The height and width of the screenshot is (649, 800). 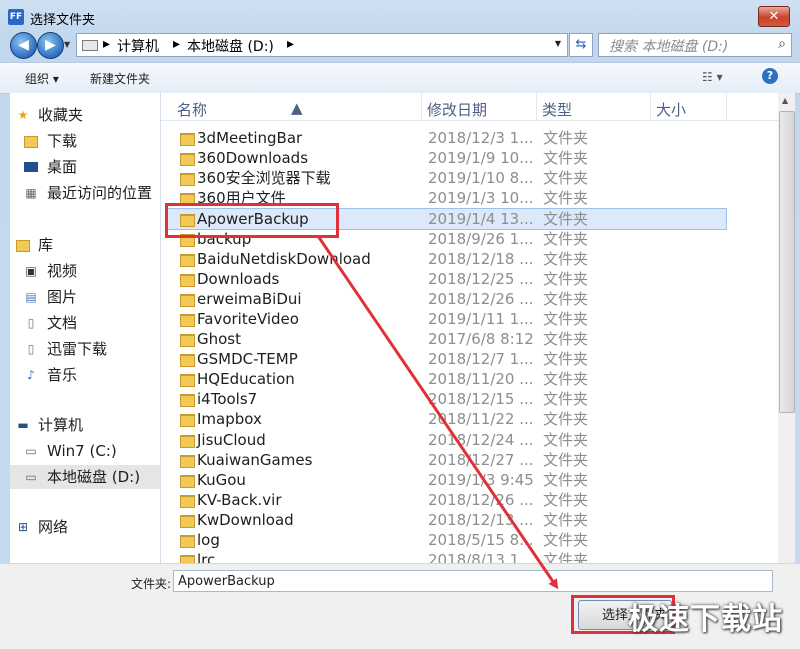 What do you see at coordinates (446, 339) in the screenshot?
I see `folder-row: Ghost 2017/6/8 8:12 文件夹` at bounding box center [446, 339].